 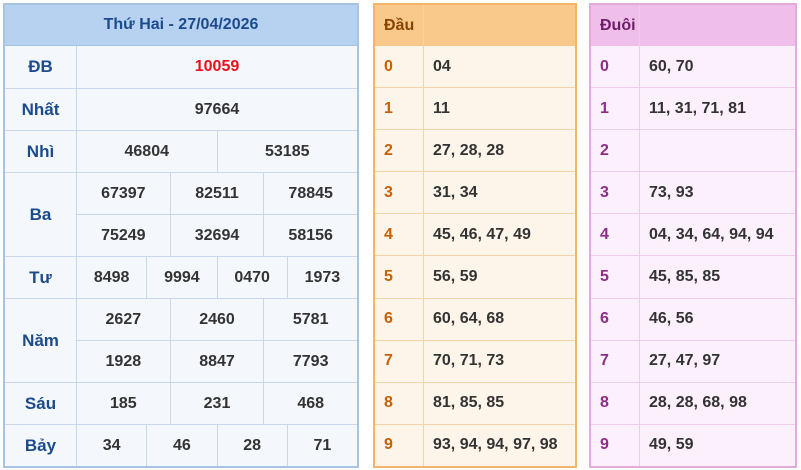 I want to click on prize-number: 8847, so click(x=216, y=361).